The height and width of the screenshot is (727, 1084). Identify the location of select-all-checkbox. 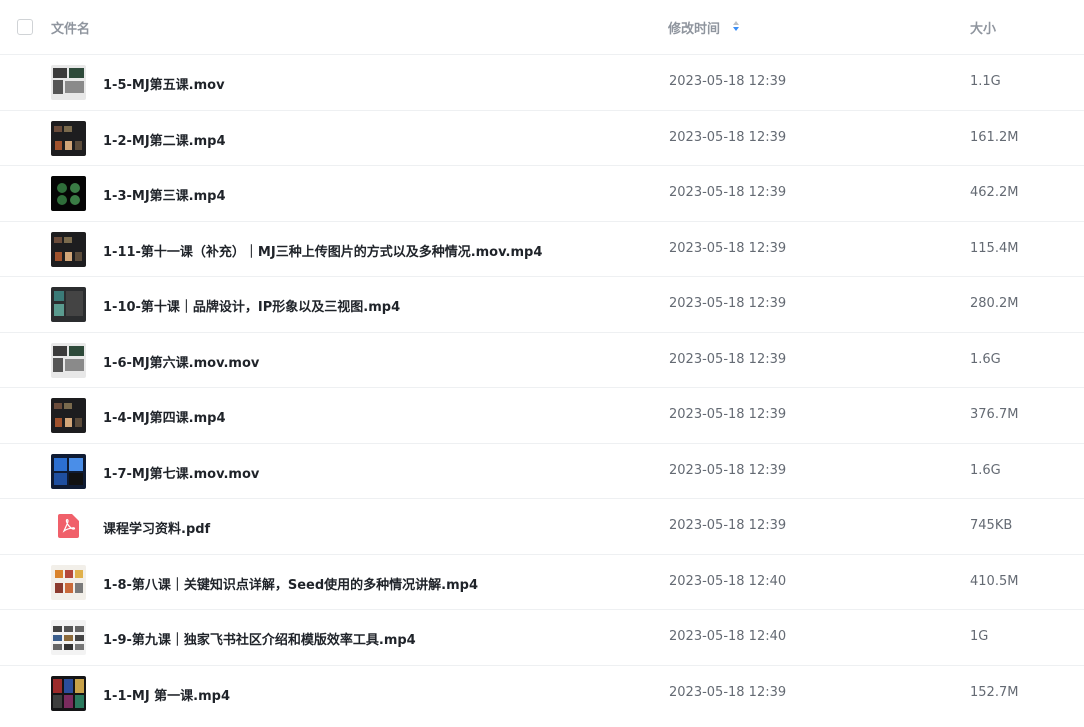
(25, 27).